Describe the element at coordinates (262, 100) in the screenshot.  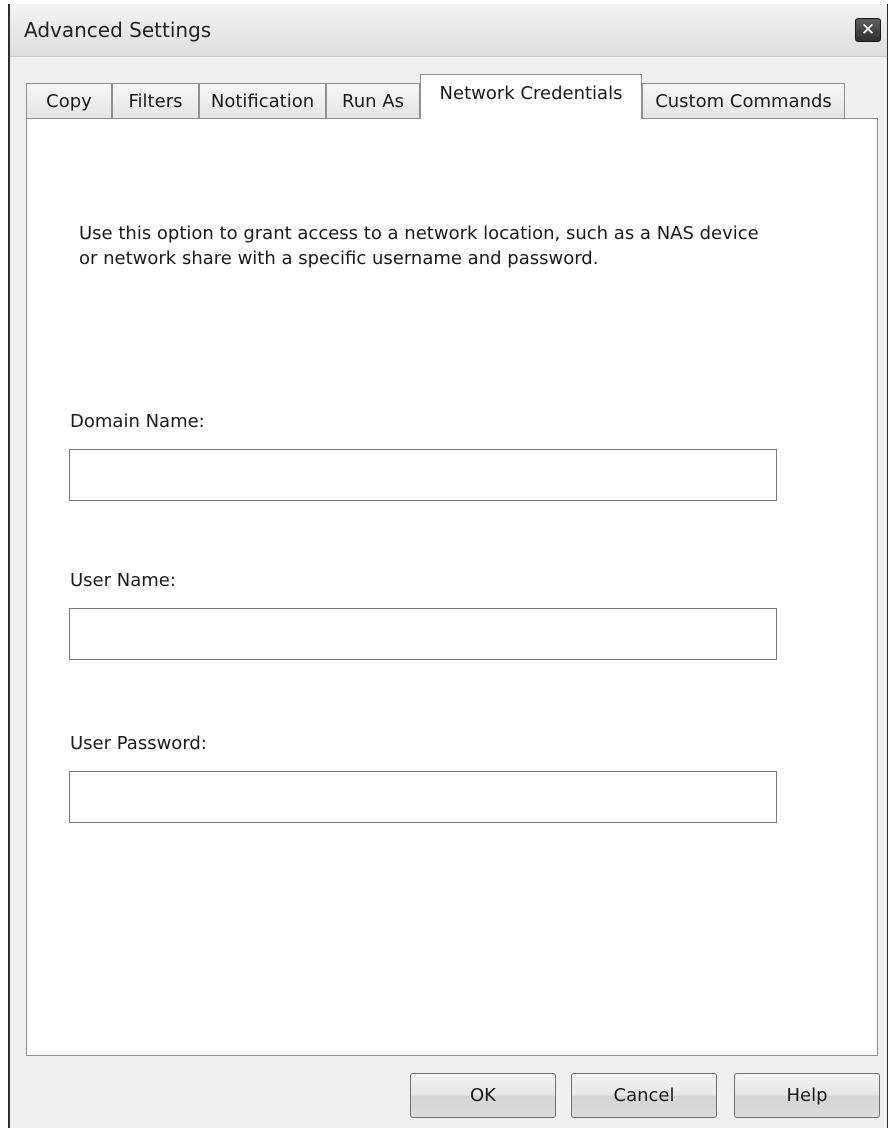
I see `tab-notification: Notification` at that location.